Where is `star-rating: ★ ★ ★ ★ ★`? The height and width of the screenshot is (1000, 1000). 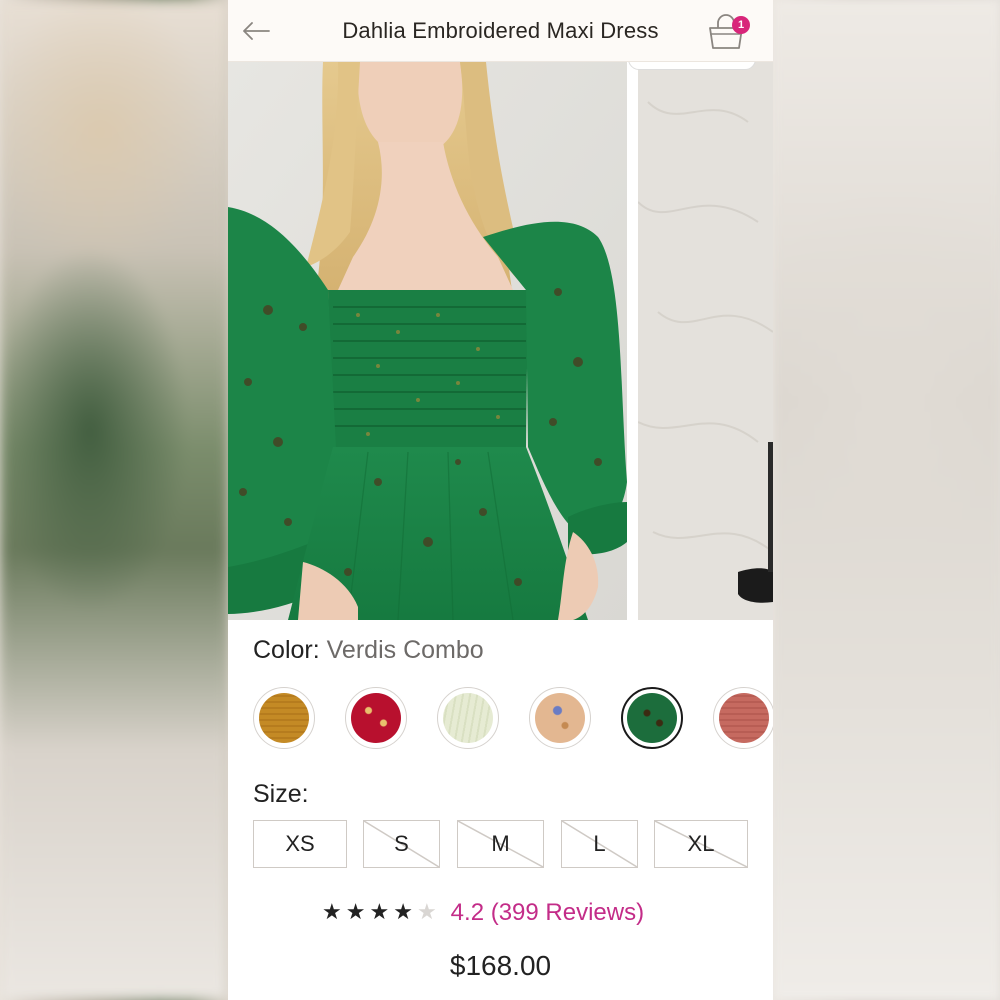 star-rating: ★ ★ ★ ★ ★ is located at coordinates (379, 913).